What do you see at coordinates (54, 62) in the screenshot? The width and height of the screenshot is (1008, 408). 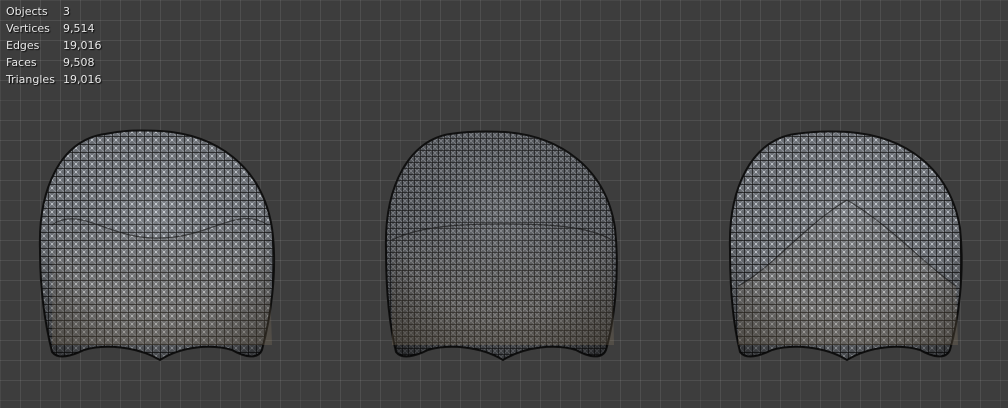 I see `stat-row-faces: Faces 9,508` at bounding box center [54, 62].